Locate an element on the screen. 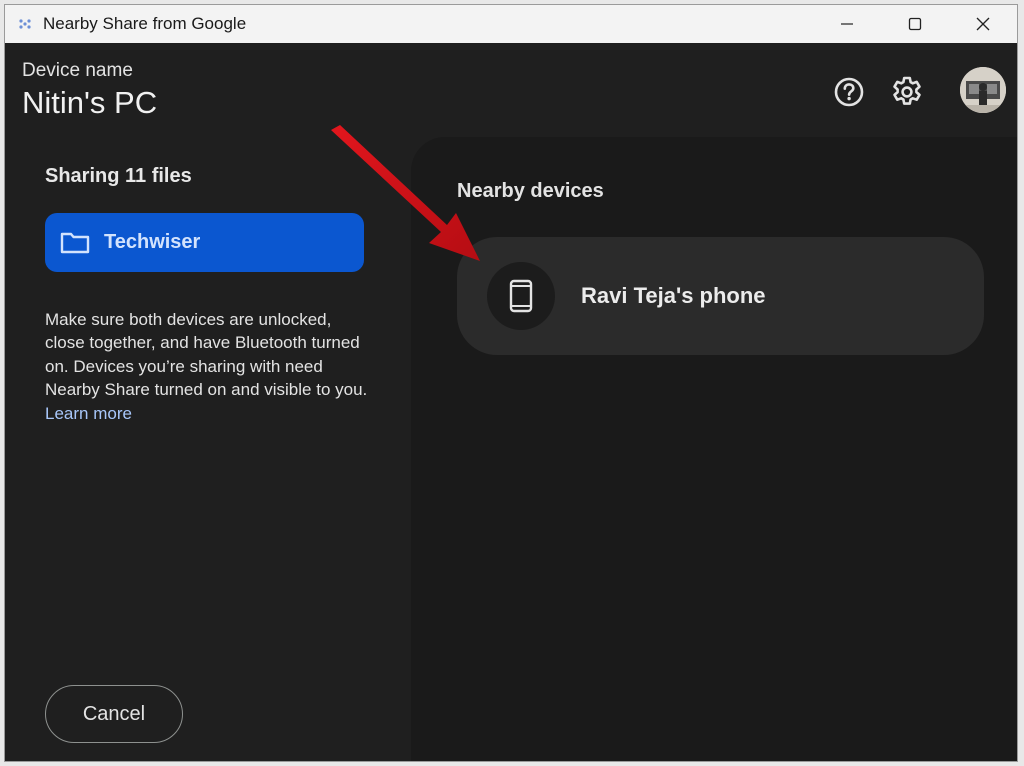  maximize-icon is located at coordinates (915, 24).